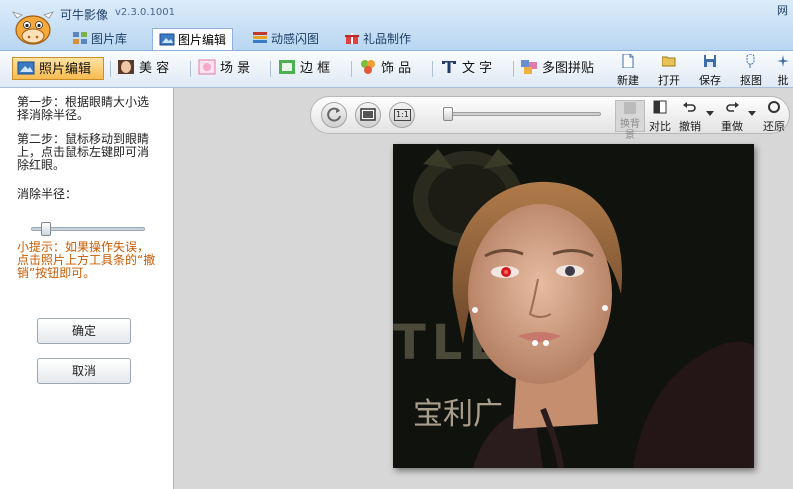 The width and height of the screenshot is (793, 489). Describe the element at coordinates (448, 114) in the screenshot. I see `zoom-slider-thumb` at that location.